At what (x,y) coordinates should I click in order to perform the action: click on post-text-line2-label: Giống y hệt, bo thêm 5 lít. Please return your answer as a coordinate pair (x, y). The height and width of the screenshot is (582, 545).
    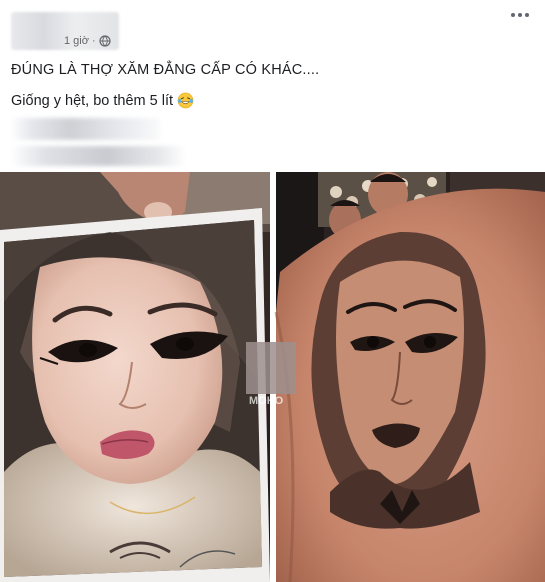
    Looking at the image, I should click on (92, 100).